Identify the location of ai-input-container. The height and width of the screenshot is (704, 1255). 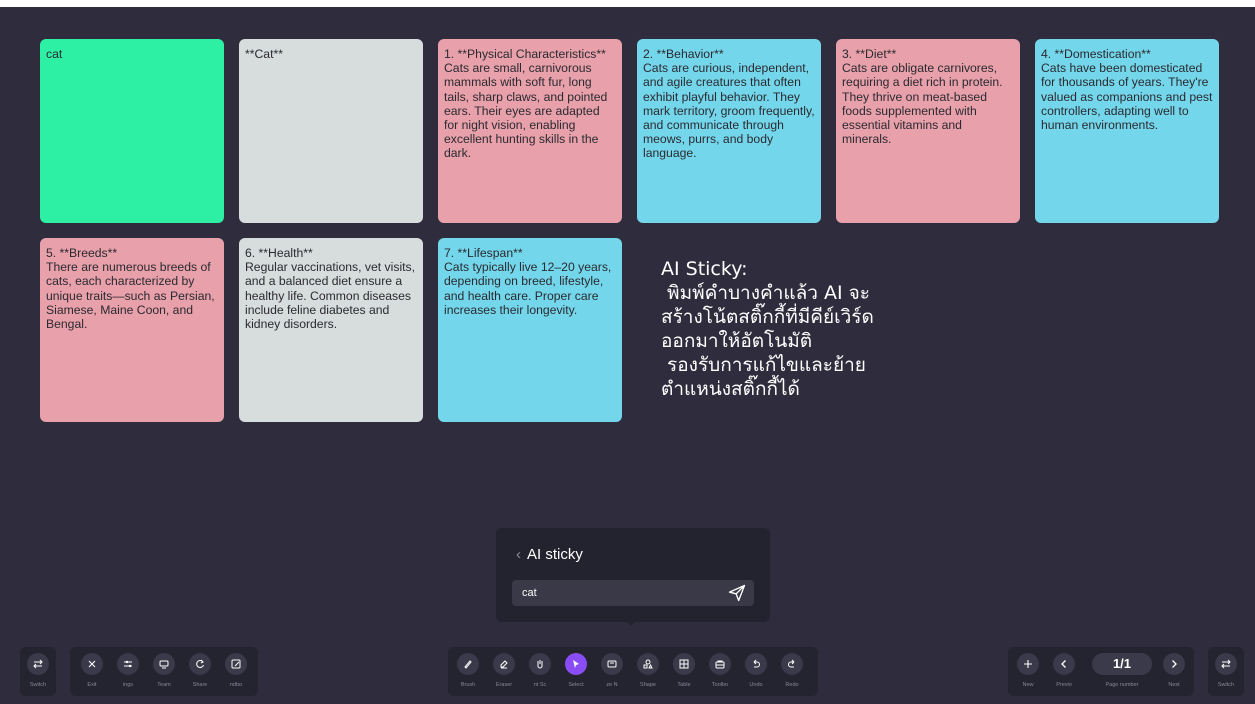
(633, 593).